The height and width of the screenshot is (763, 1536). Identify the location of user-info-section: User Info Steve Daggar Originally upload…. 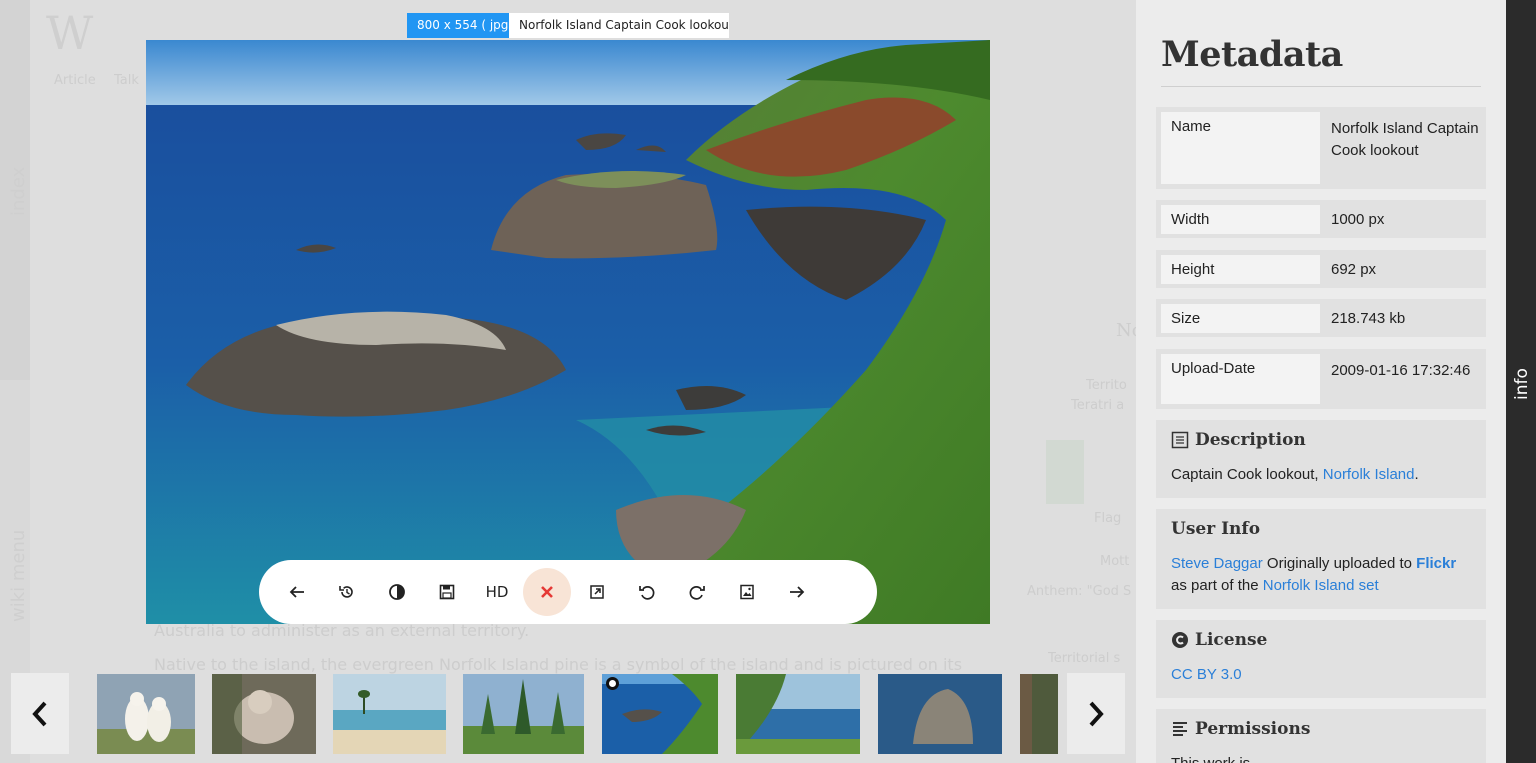
(1321, 559).